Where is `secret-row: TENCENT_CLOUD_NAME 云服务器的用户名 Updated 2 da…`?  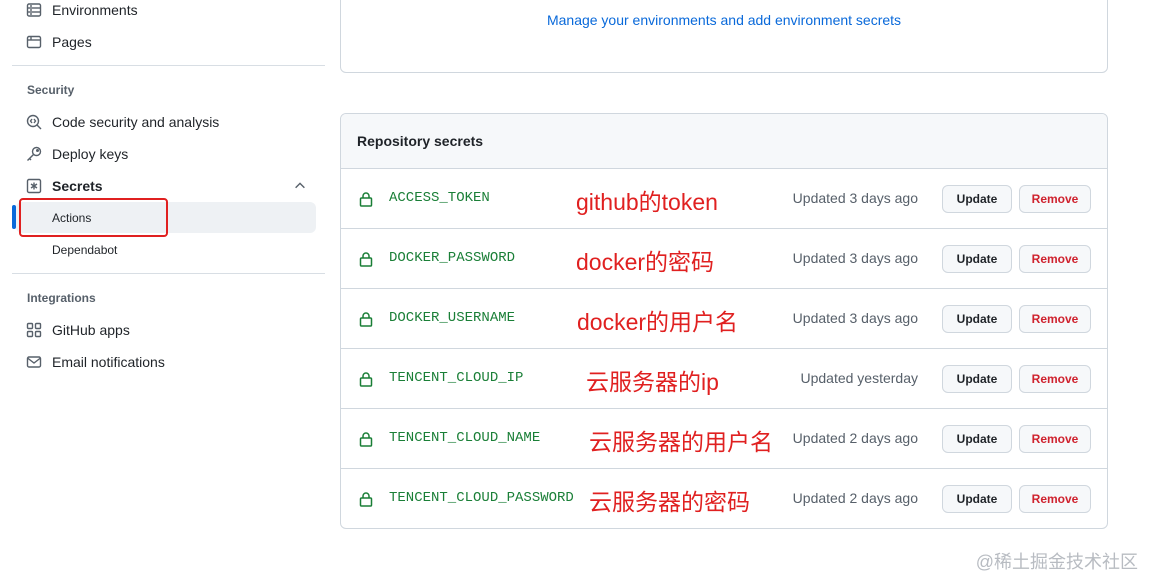
secret-row: TENCENT_CLOUD_NAME 云服务器的用户名 Updated 2 da… is located at coordinates (724, 439).